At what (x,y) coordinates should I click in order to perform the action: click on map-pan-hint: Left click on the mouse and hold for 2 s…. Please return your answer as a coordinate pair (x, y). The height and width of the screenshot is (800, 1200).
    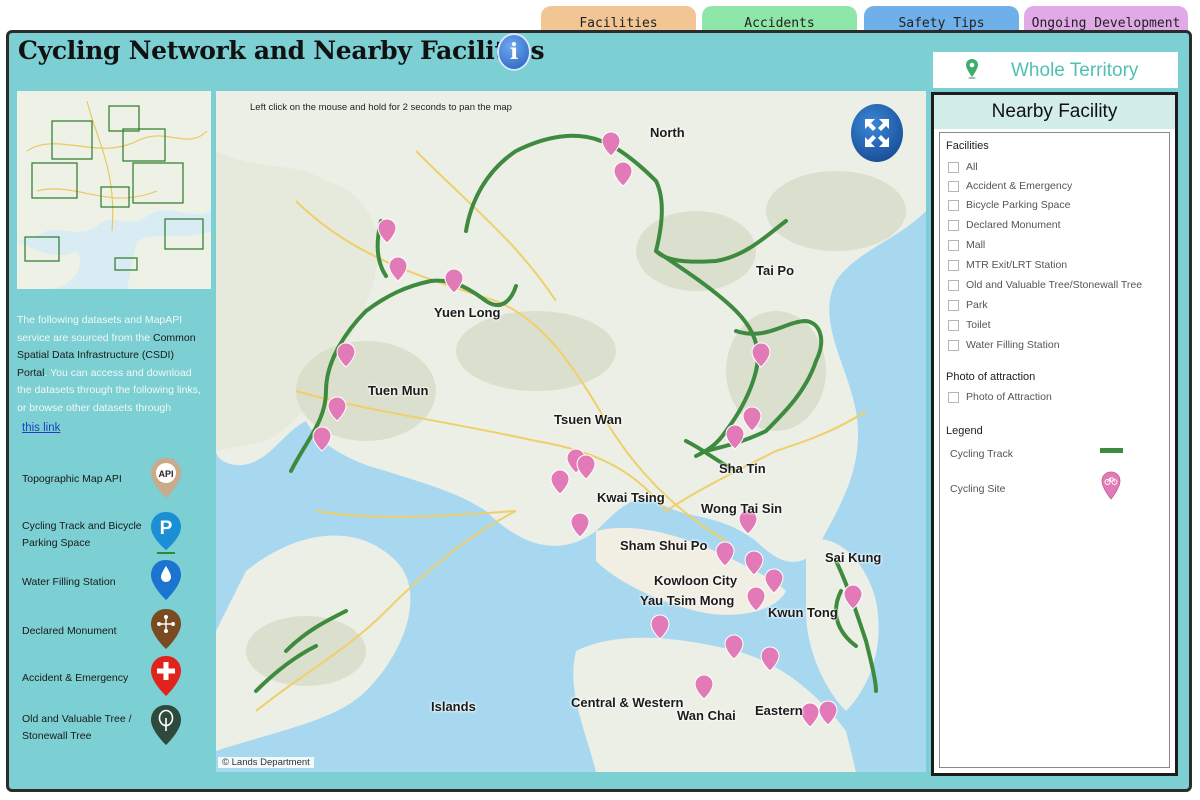
    Looking at the image, I should click on (381, 107).